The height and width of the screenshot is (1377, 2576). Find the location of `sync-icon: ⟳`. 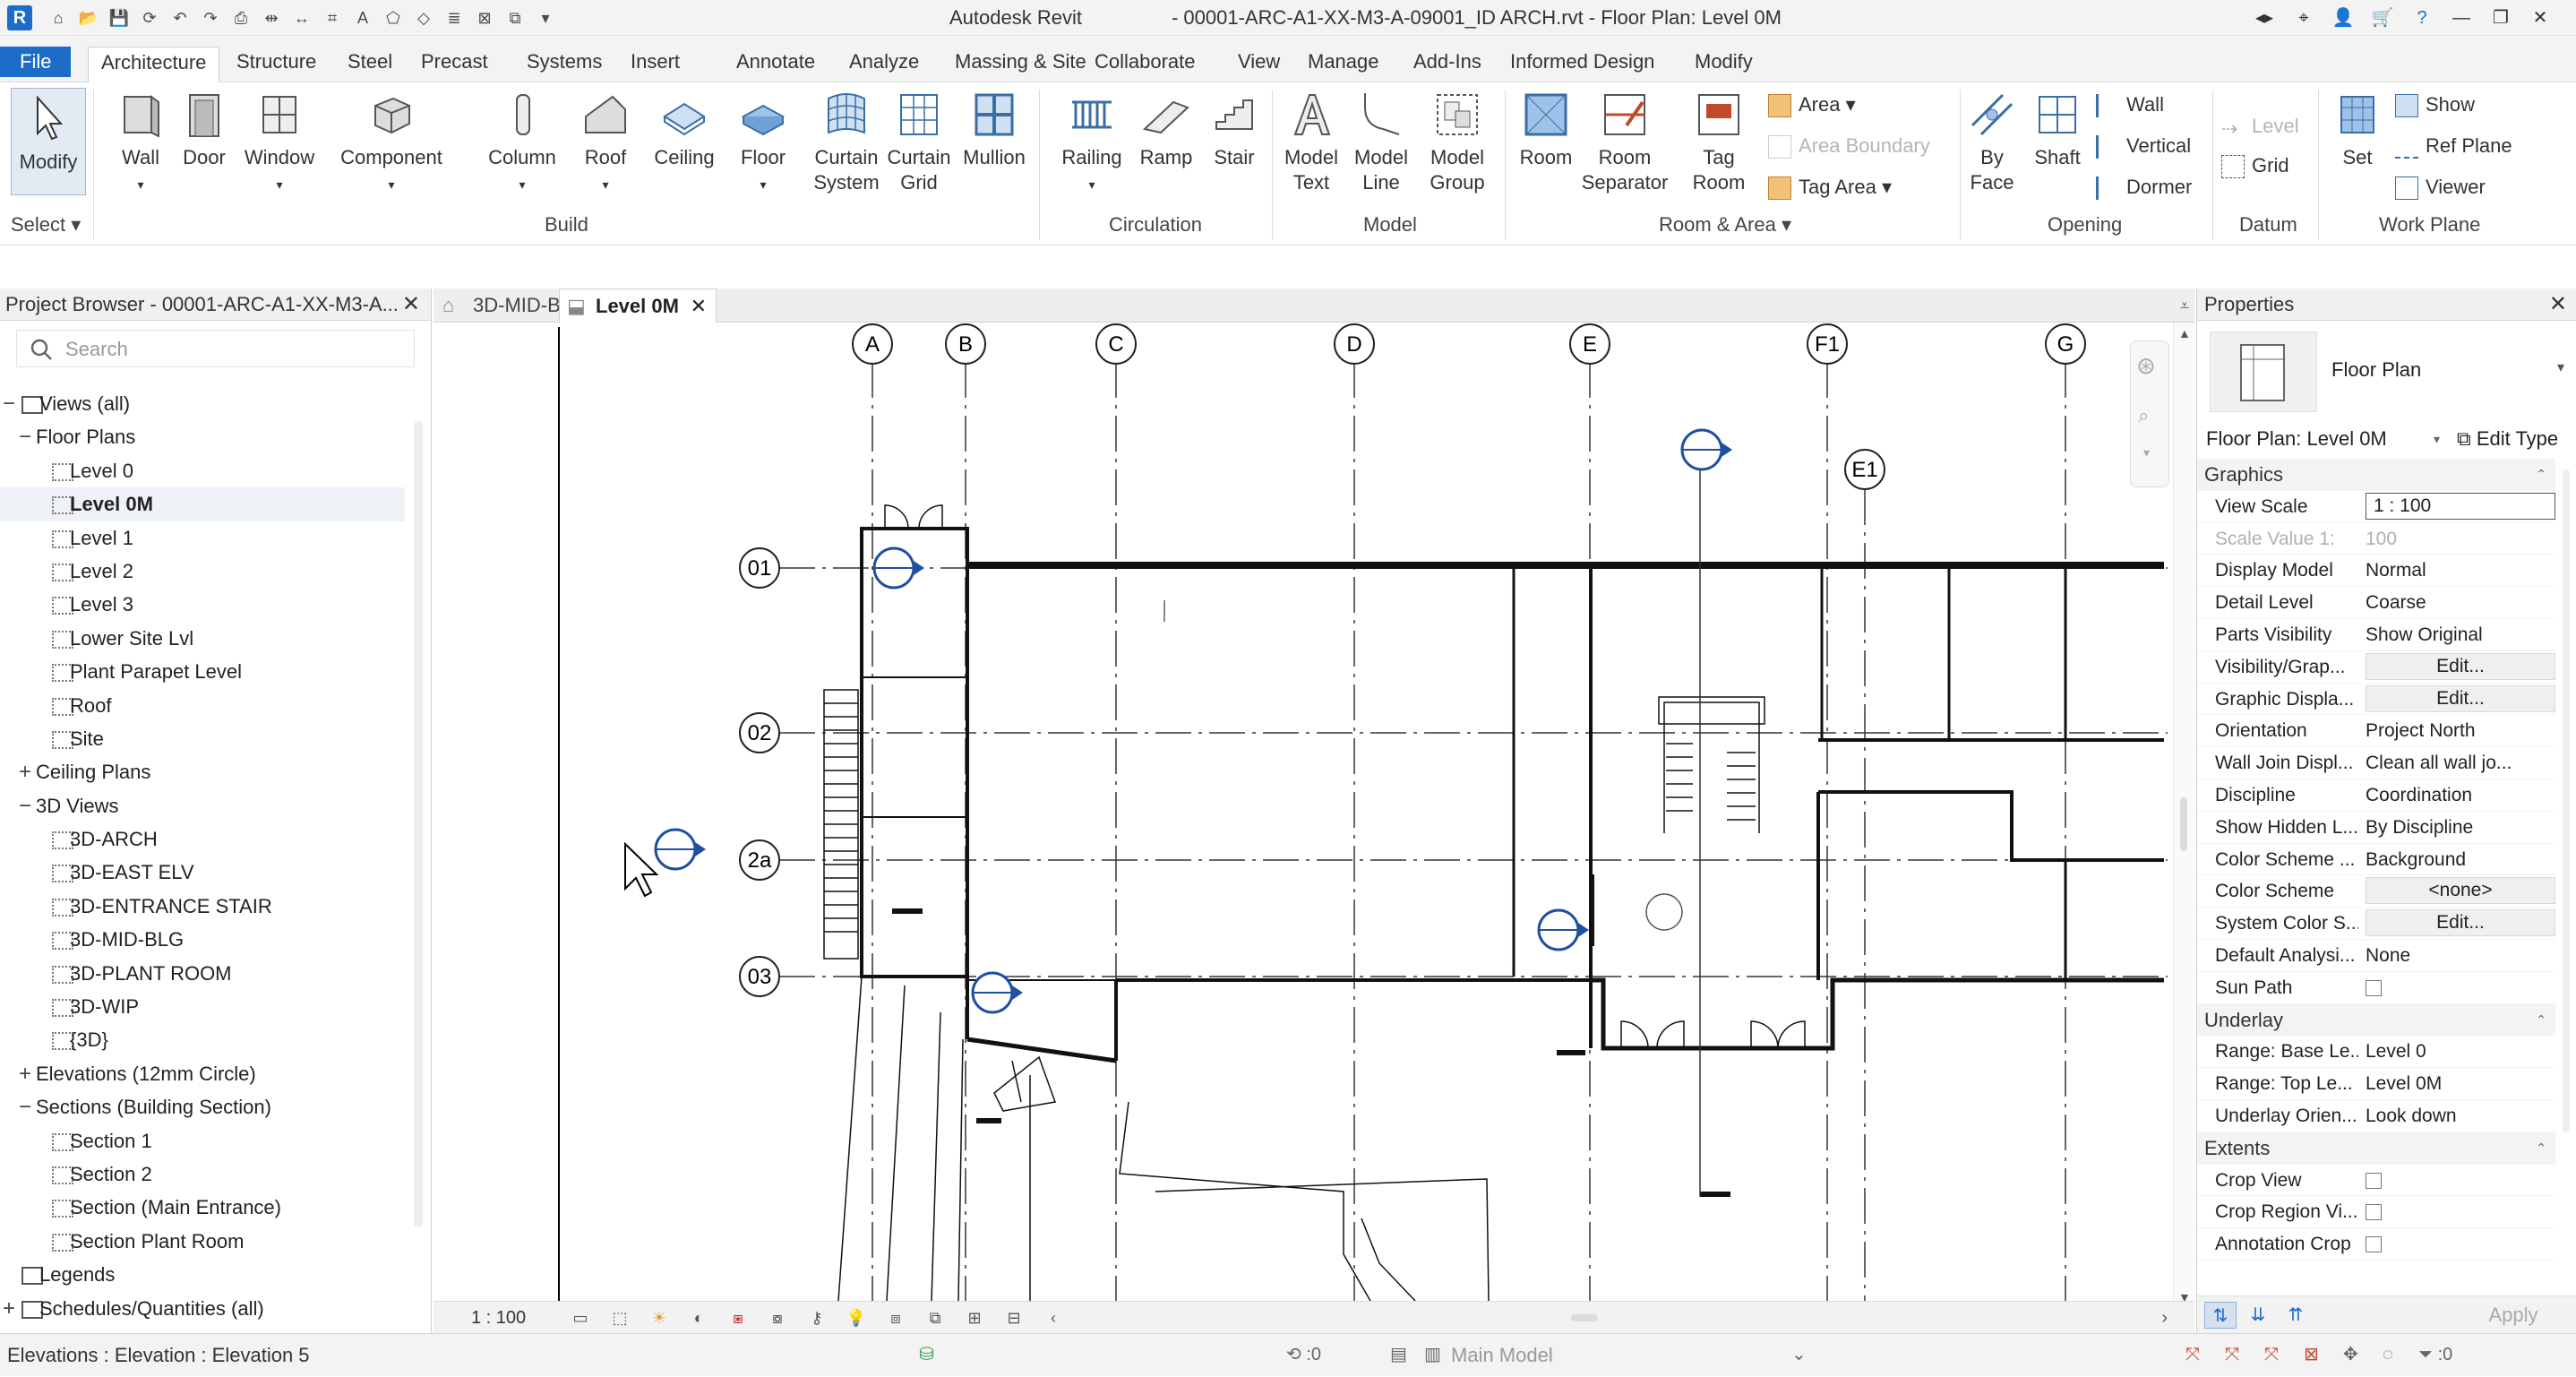

sync-icon: ⟳ is located at coordinates (149, 18).